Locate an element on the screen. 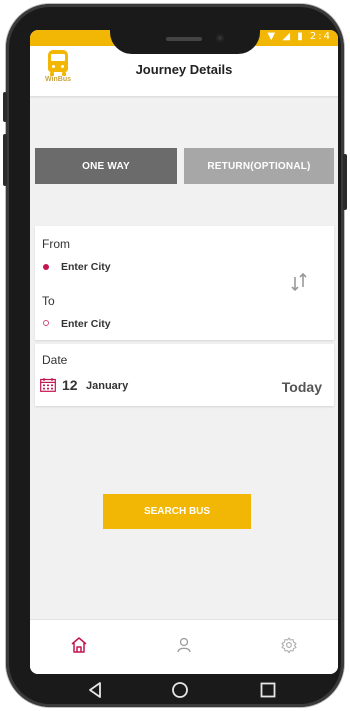  bottom-nav is located at coordinates (184, 646).